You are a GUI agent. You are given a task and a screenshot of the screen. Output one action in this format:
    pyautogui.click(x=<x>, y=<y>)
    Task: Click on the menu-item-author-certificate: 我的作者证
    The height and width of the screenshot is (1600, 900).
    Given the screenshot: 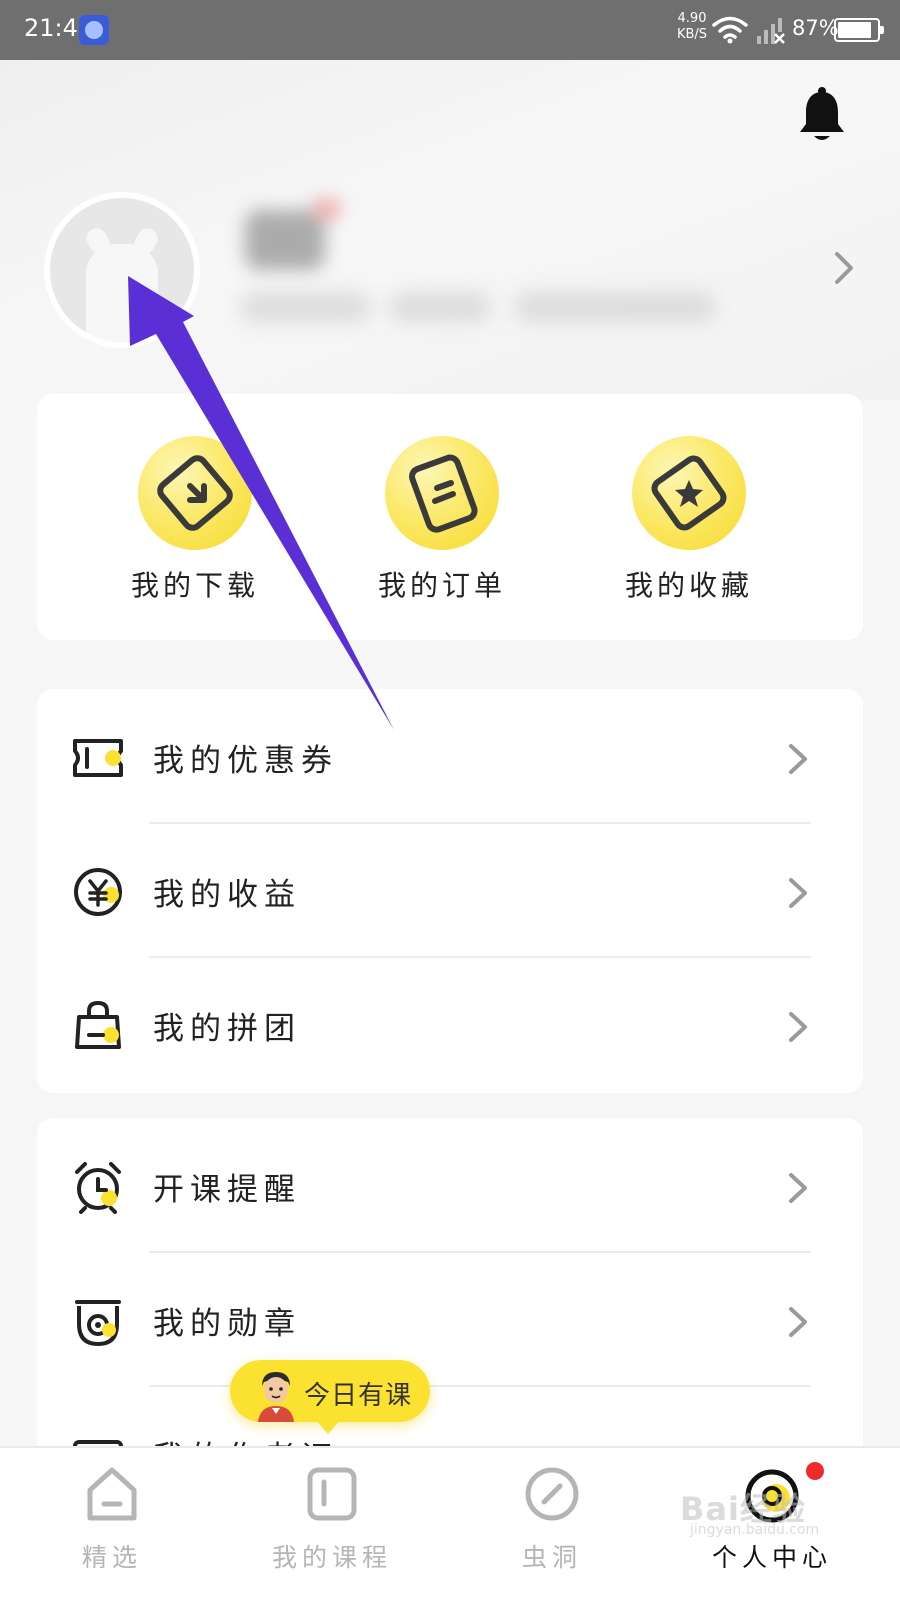 What is the action you would take?
    pyautogui.click(x=450, y=1416)
    